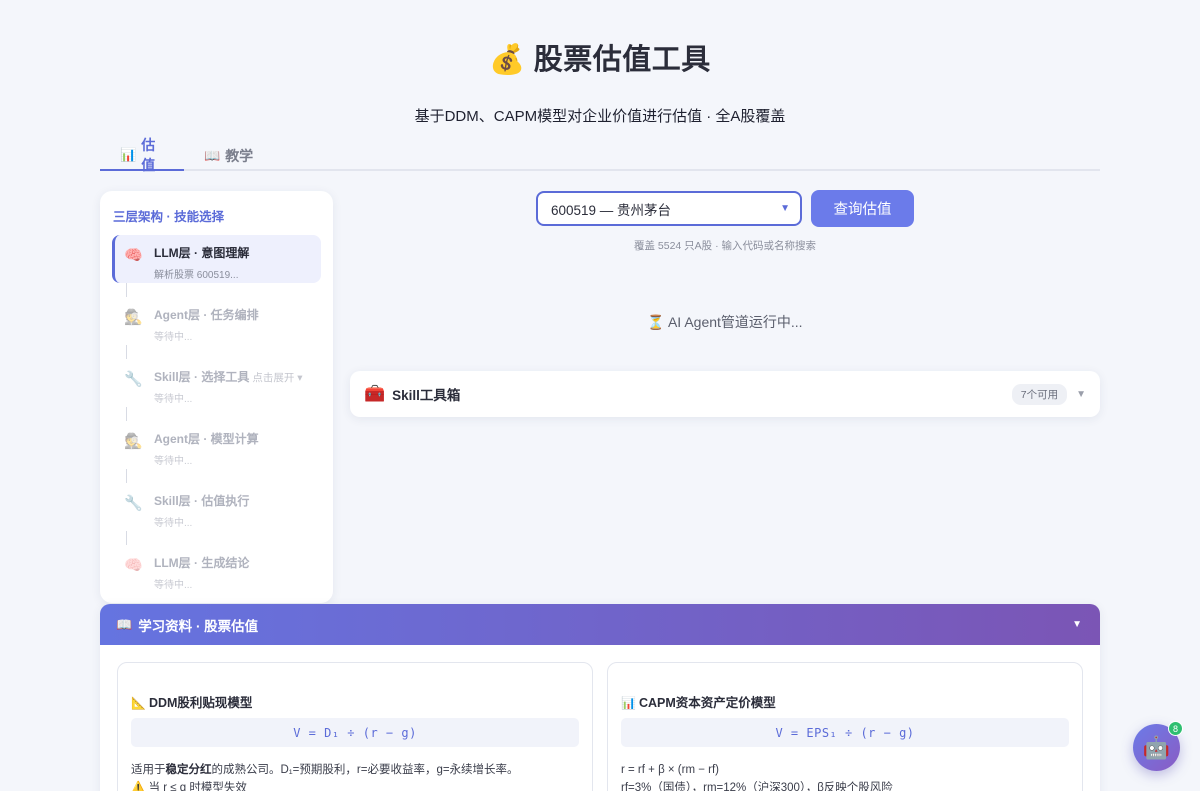 The image size is (1200, 791). Describe the element at coordinates (611, 210) in the screenshot. I see `stock-select-value: 600519 — 贵州茅台` at that location.